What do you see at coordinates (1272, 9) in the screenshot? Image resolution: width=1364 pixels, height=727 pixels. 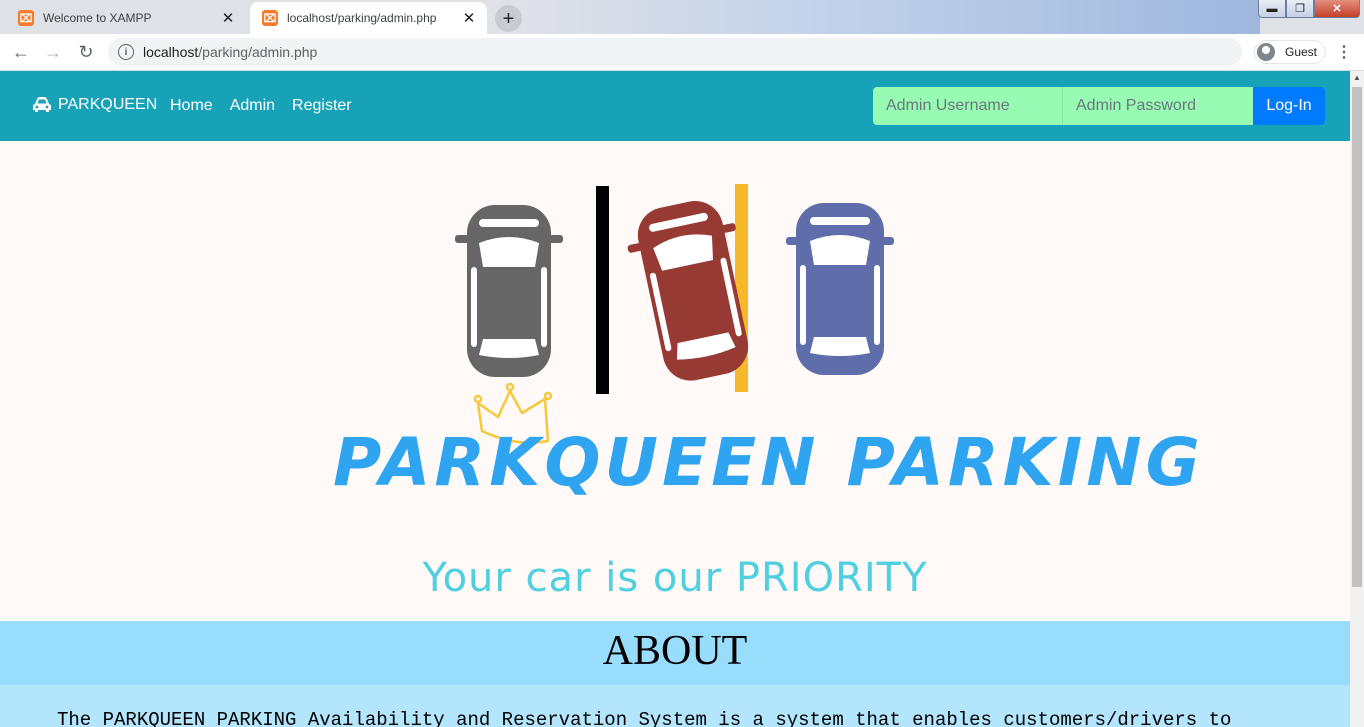 I see `minimize-button: ▬` at bounding box center [1272, 9].